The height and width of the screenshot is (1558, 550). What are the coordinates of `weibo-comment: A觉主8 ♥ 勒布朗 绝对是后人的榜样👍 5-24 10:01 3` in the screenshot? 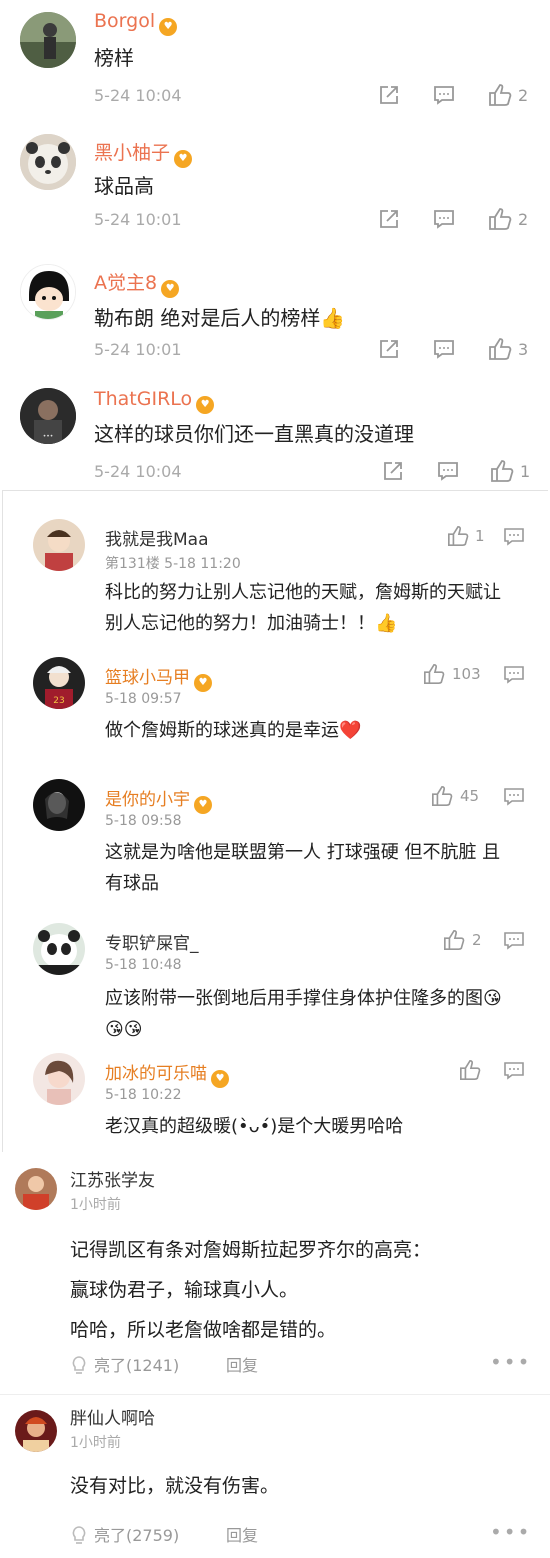 It's located at (275, 307).